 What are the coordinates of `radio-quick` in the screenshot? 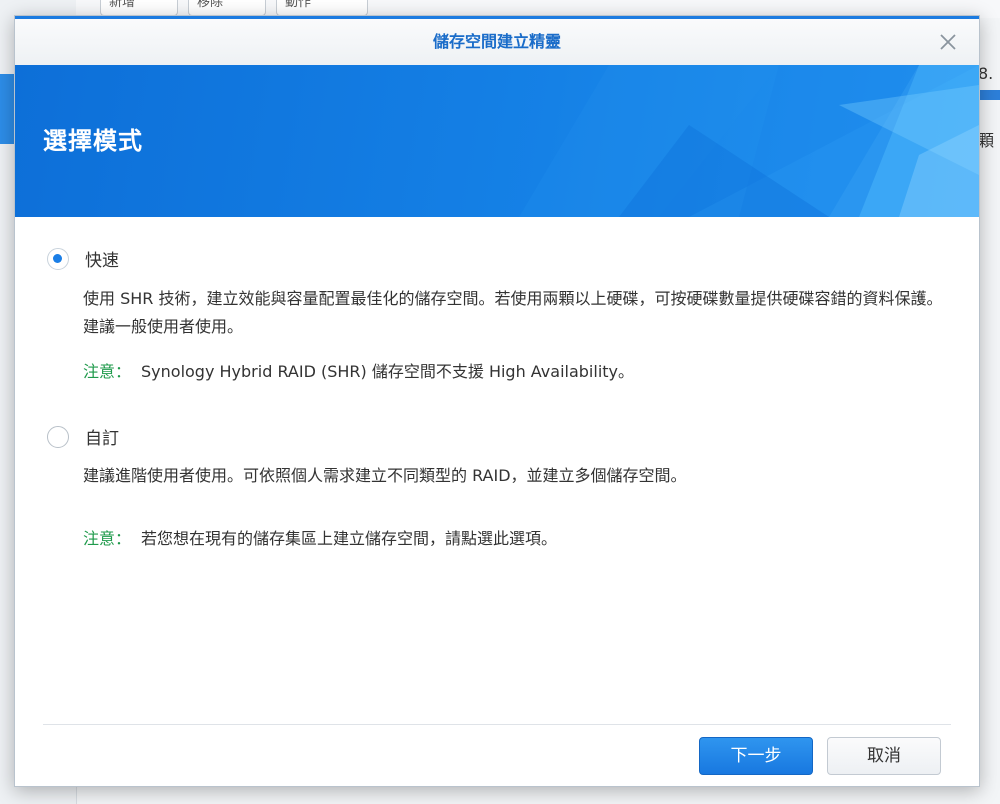 It's located at (58, 258).